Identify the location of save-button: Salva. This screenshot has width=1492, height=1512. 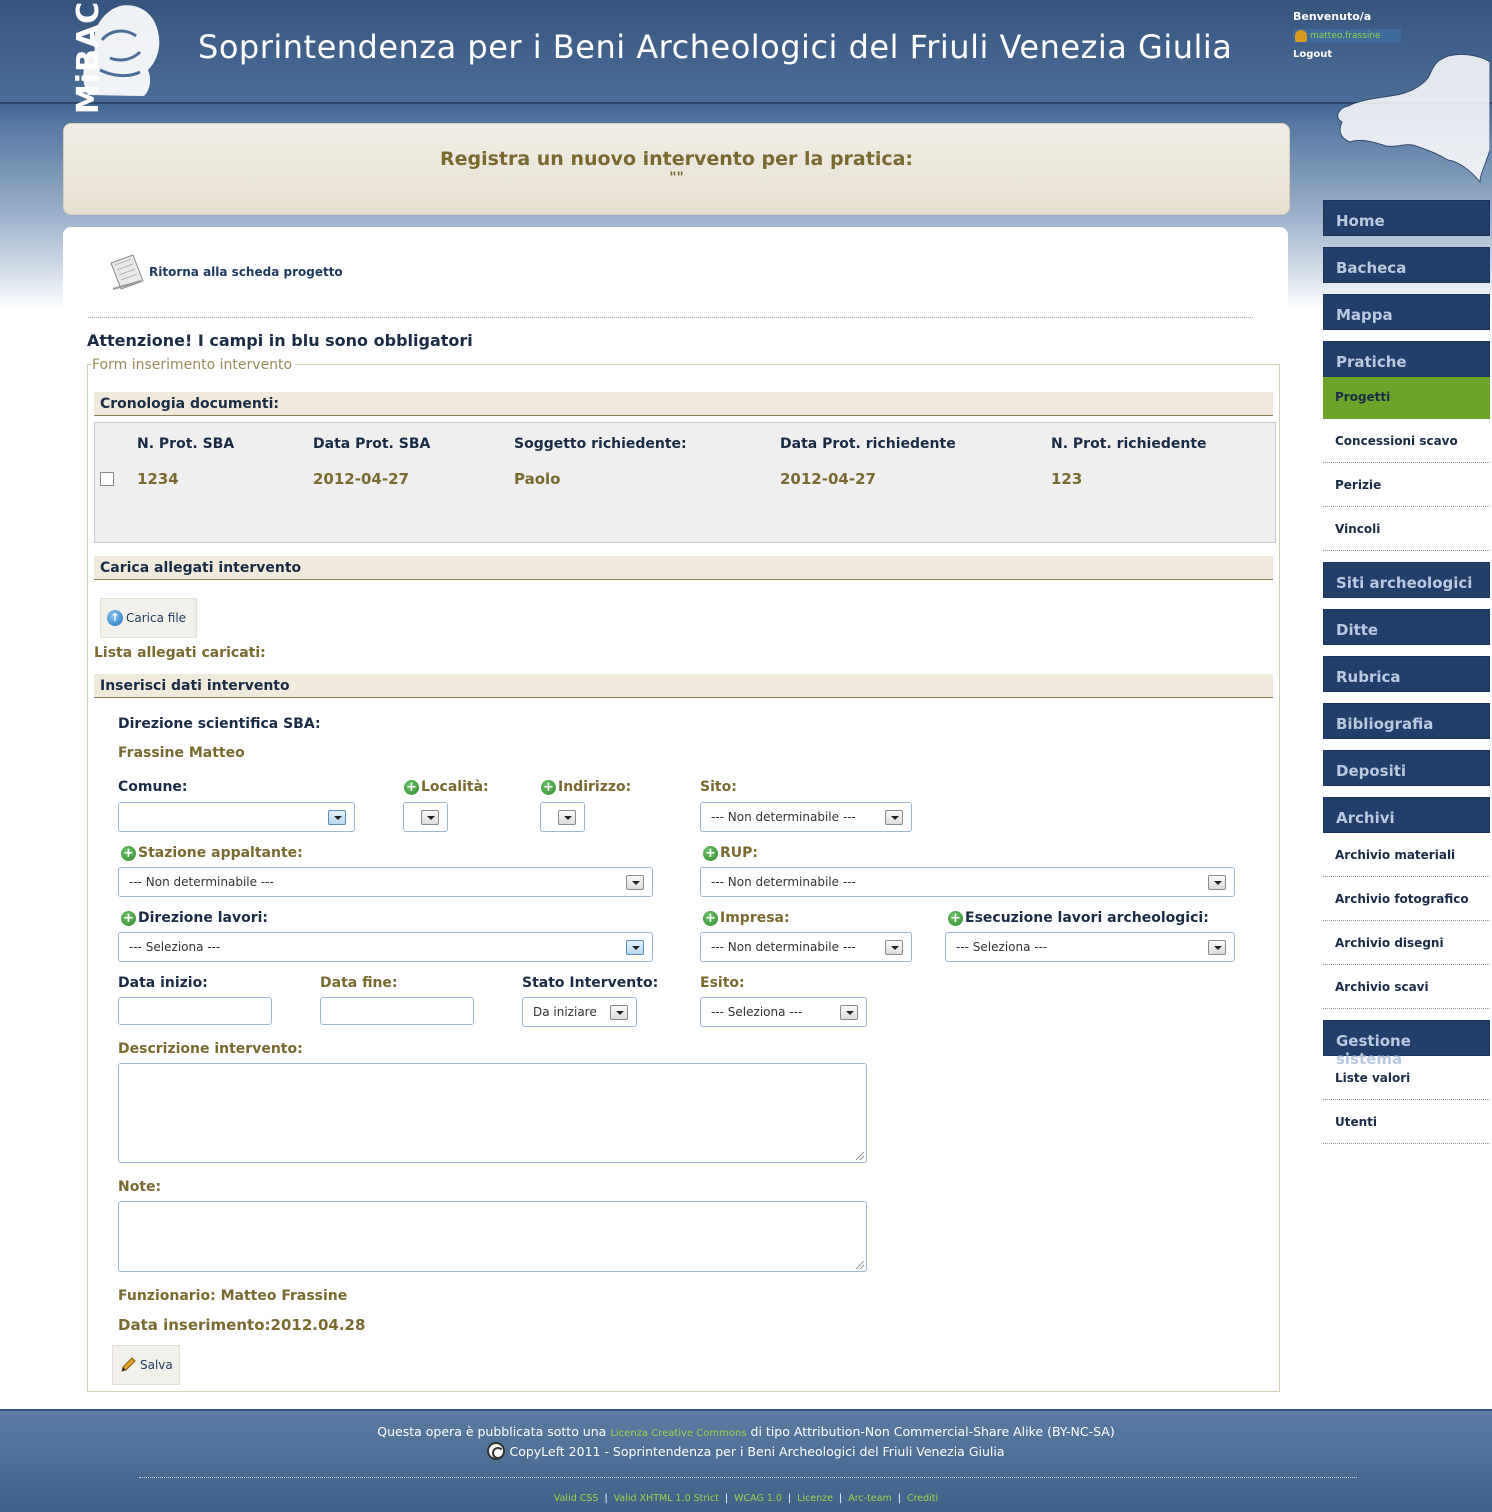
(146, 1365).